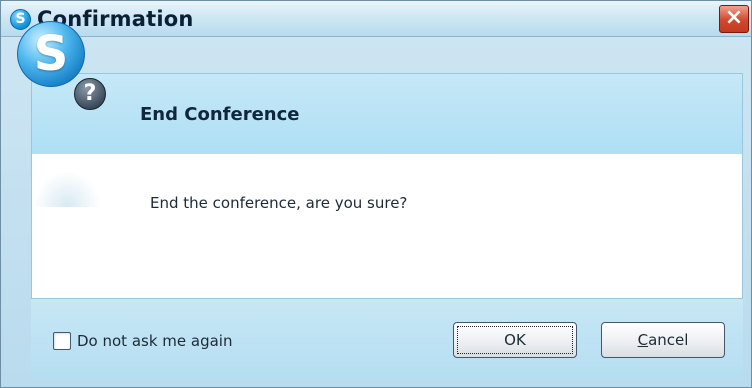 The image size is (752, 388). I want to click on close-button: ×, so click(734, 19).